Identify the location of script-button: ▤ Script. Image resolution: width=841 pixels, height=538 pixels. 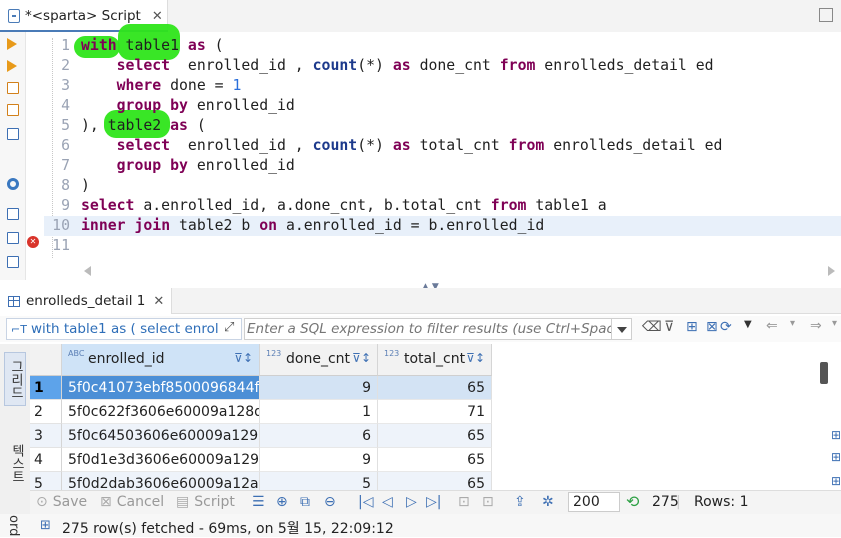
(205, 502).